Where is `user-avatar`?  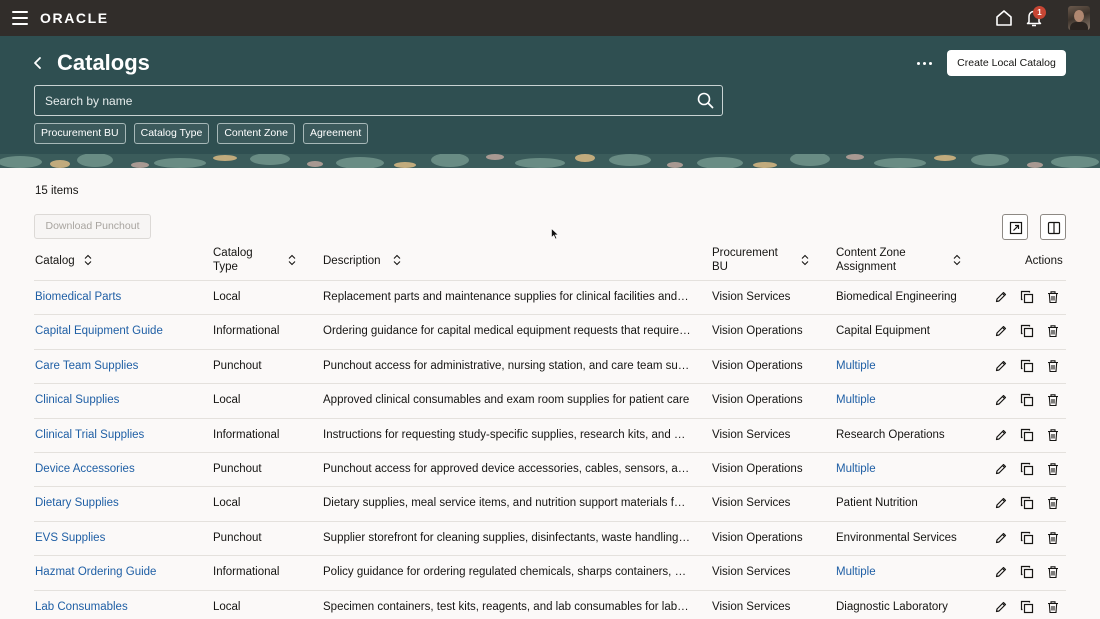 user-avatar is located at coordinates (1079, 18).